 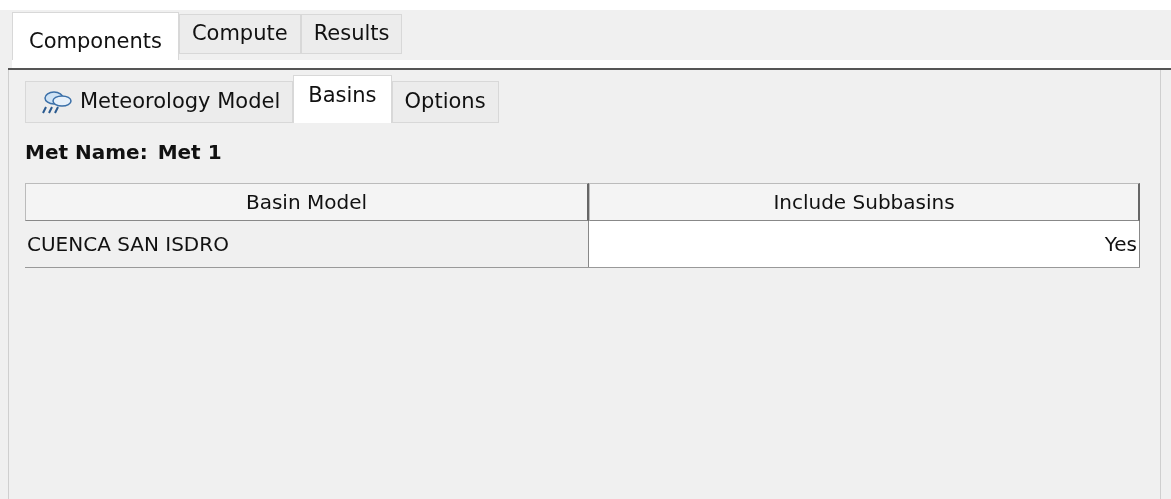 What do you see at coordinates (864, 244) in the screenshot?
I see `table-cell: Yes` at bounding box center [864, 244].